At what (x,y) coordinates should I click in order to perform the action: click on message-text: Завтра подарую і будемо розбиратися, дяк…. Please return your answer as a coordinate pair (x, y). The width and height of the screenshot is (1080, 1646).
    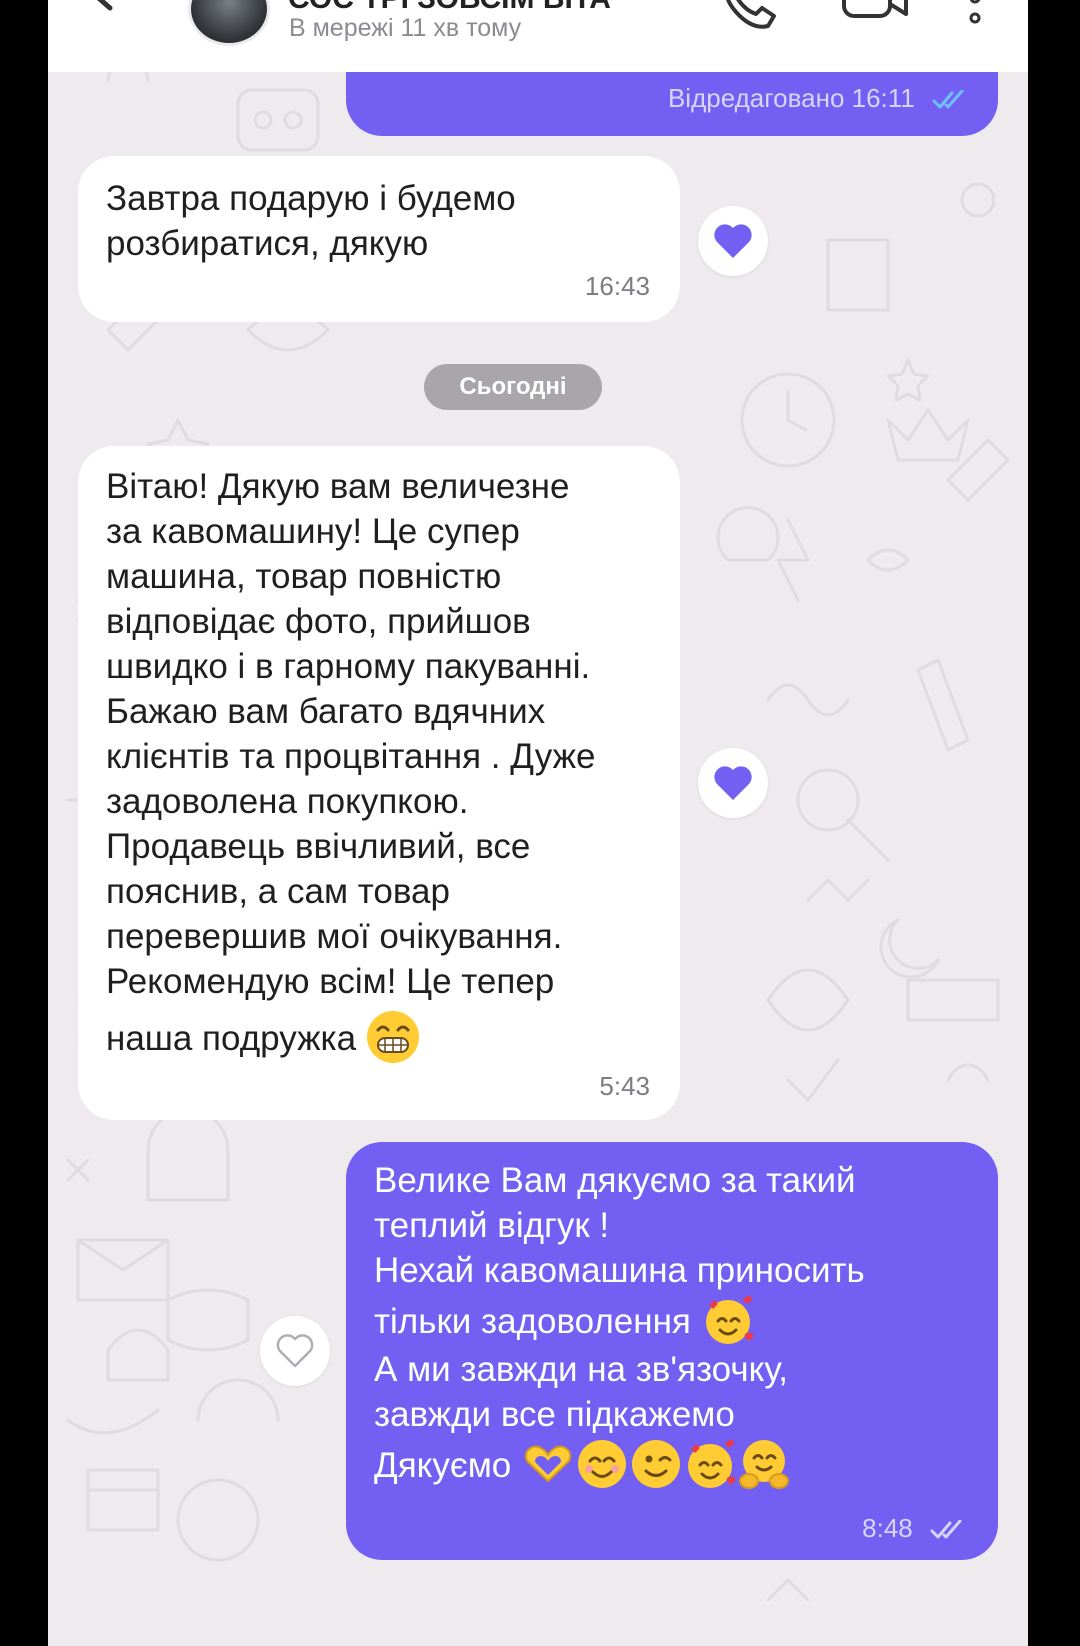
    Looking at the image, I should click on (311, 221).